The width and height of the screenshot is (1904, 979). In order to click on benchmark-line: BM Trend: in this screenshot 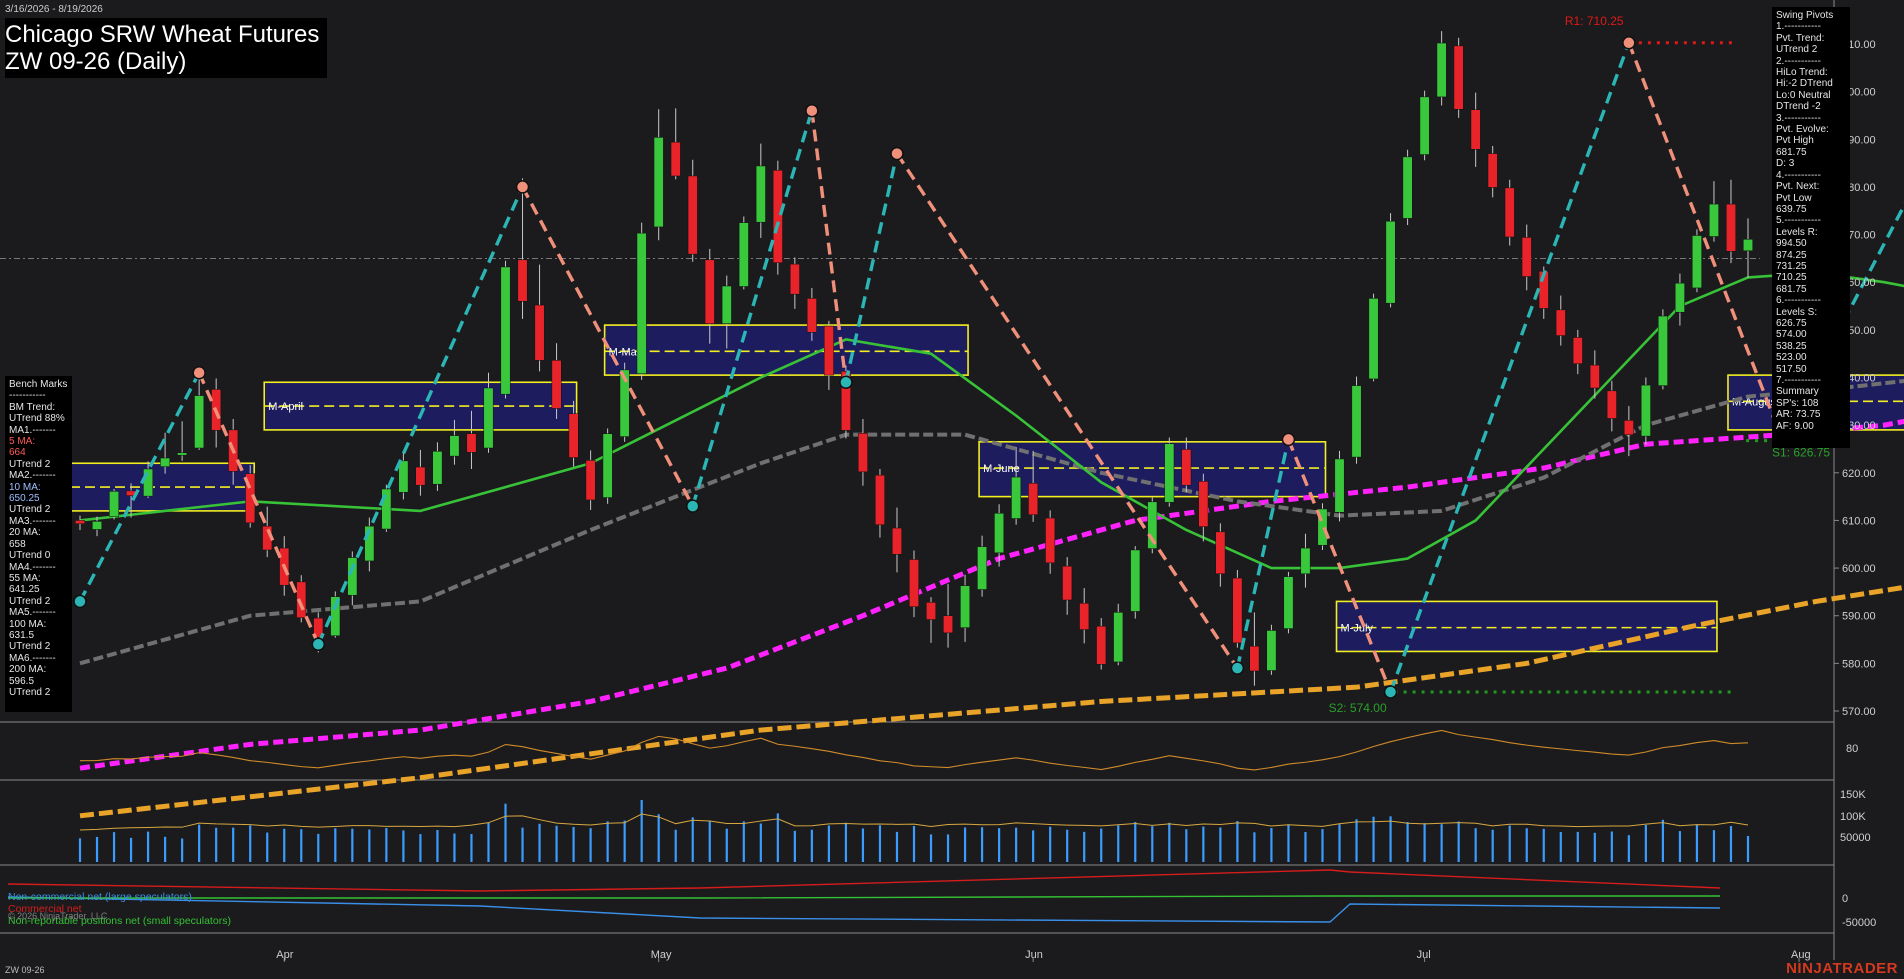, I will do `click(32, 407)`.